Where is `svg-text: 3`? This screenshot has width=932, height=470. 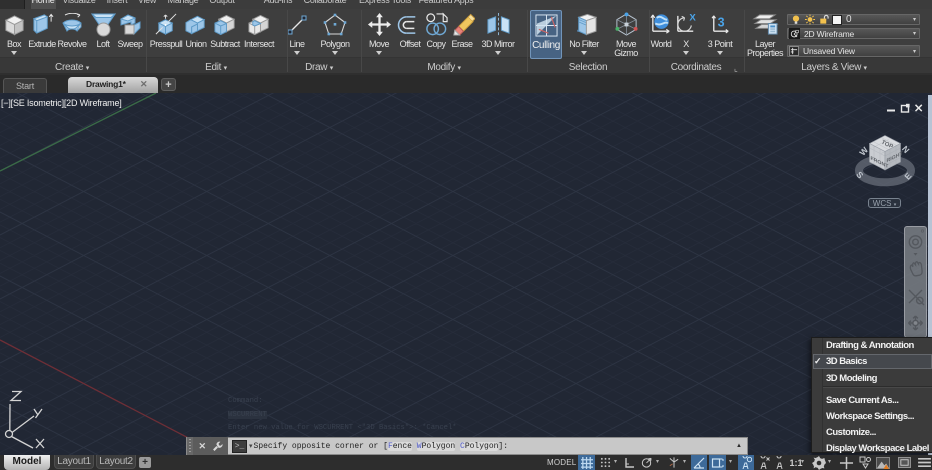
svg-text: 3 is located at coordinates (720, 22).